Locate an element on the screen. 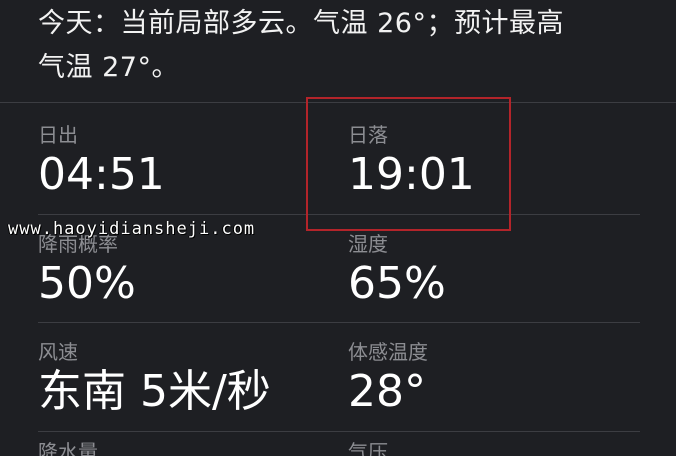 The image size is (676, 456). detail-humidity: 湿度 65% is located at coordinates (397, 271).